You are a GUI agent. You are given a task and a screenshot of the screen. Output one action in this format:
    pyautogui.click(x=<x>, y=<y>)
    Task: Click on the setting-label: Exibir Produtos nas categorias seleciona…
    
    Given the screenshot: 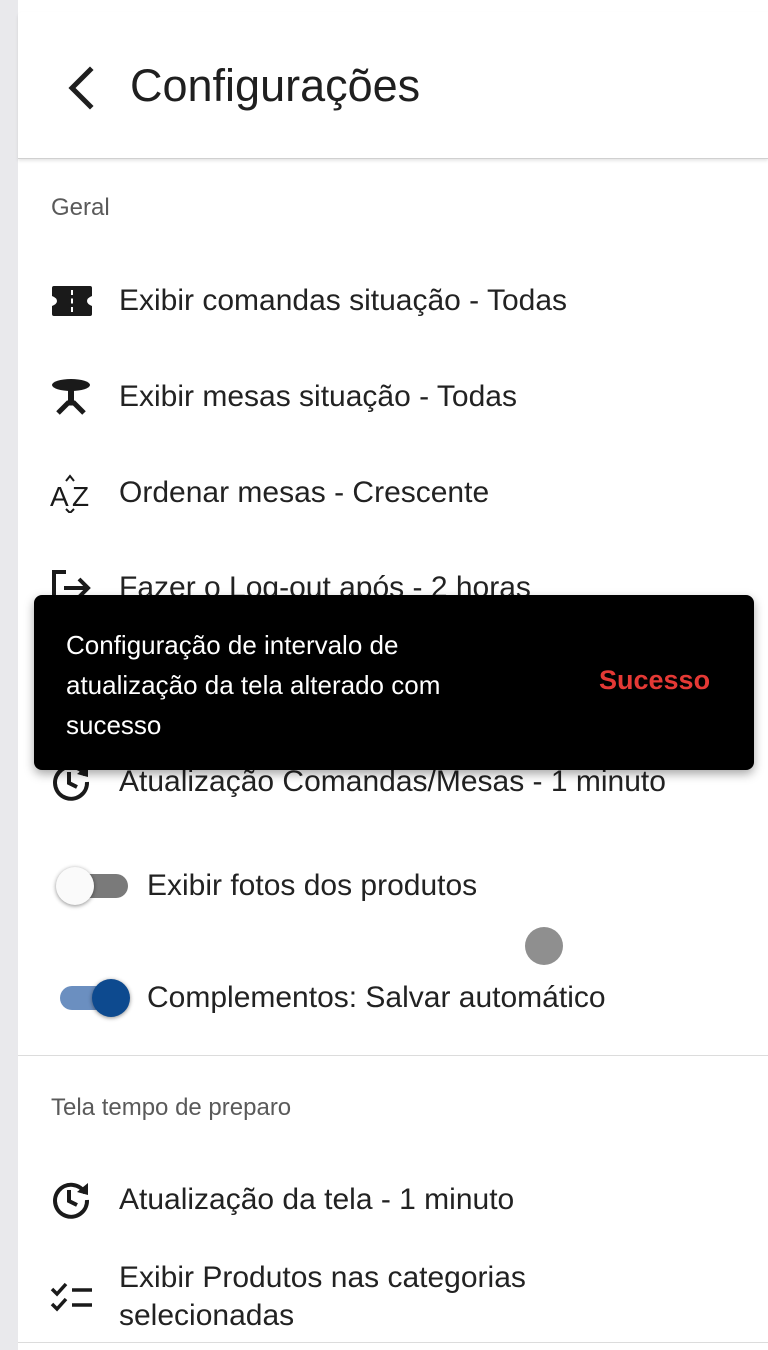 What is the action you would take?
    pyautogui.click(x=322, y=1296)
    